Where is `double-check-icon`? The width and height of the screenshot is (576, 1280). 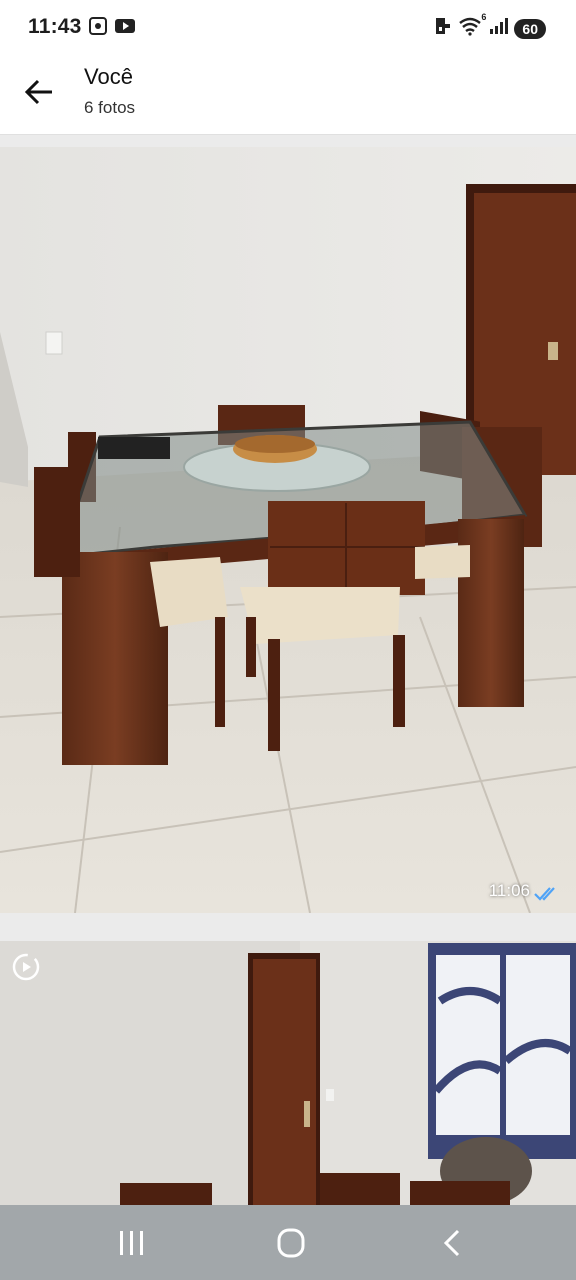
double-check-icon is located at coordinates (547, 893).